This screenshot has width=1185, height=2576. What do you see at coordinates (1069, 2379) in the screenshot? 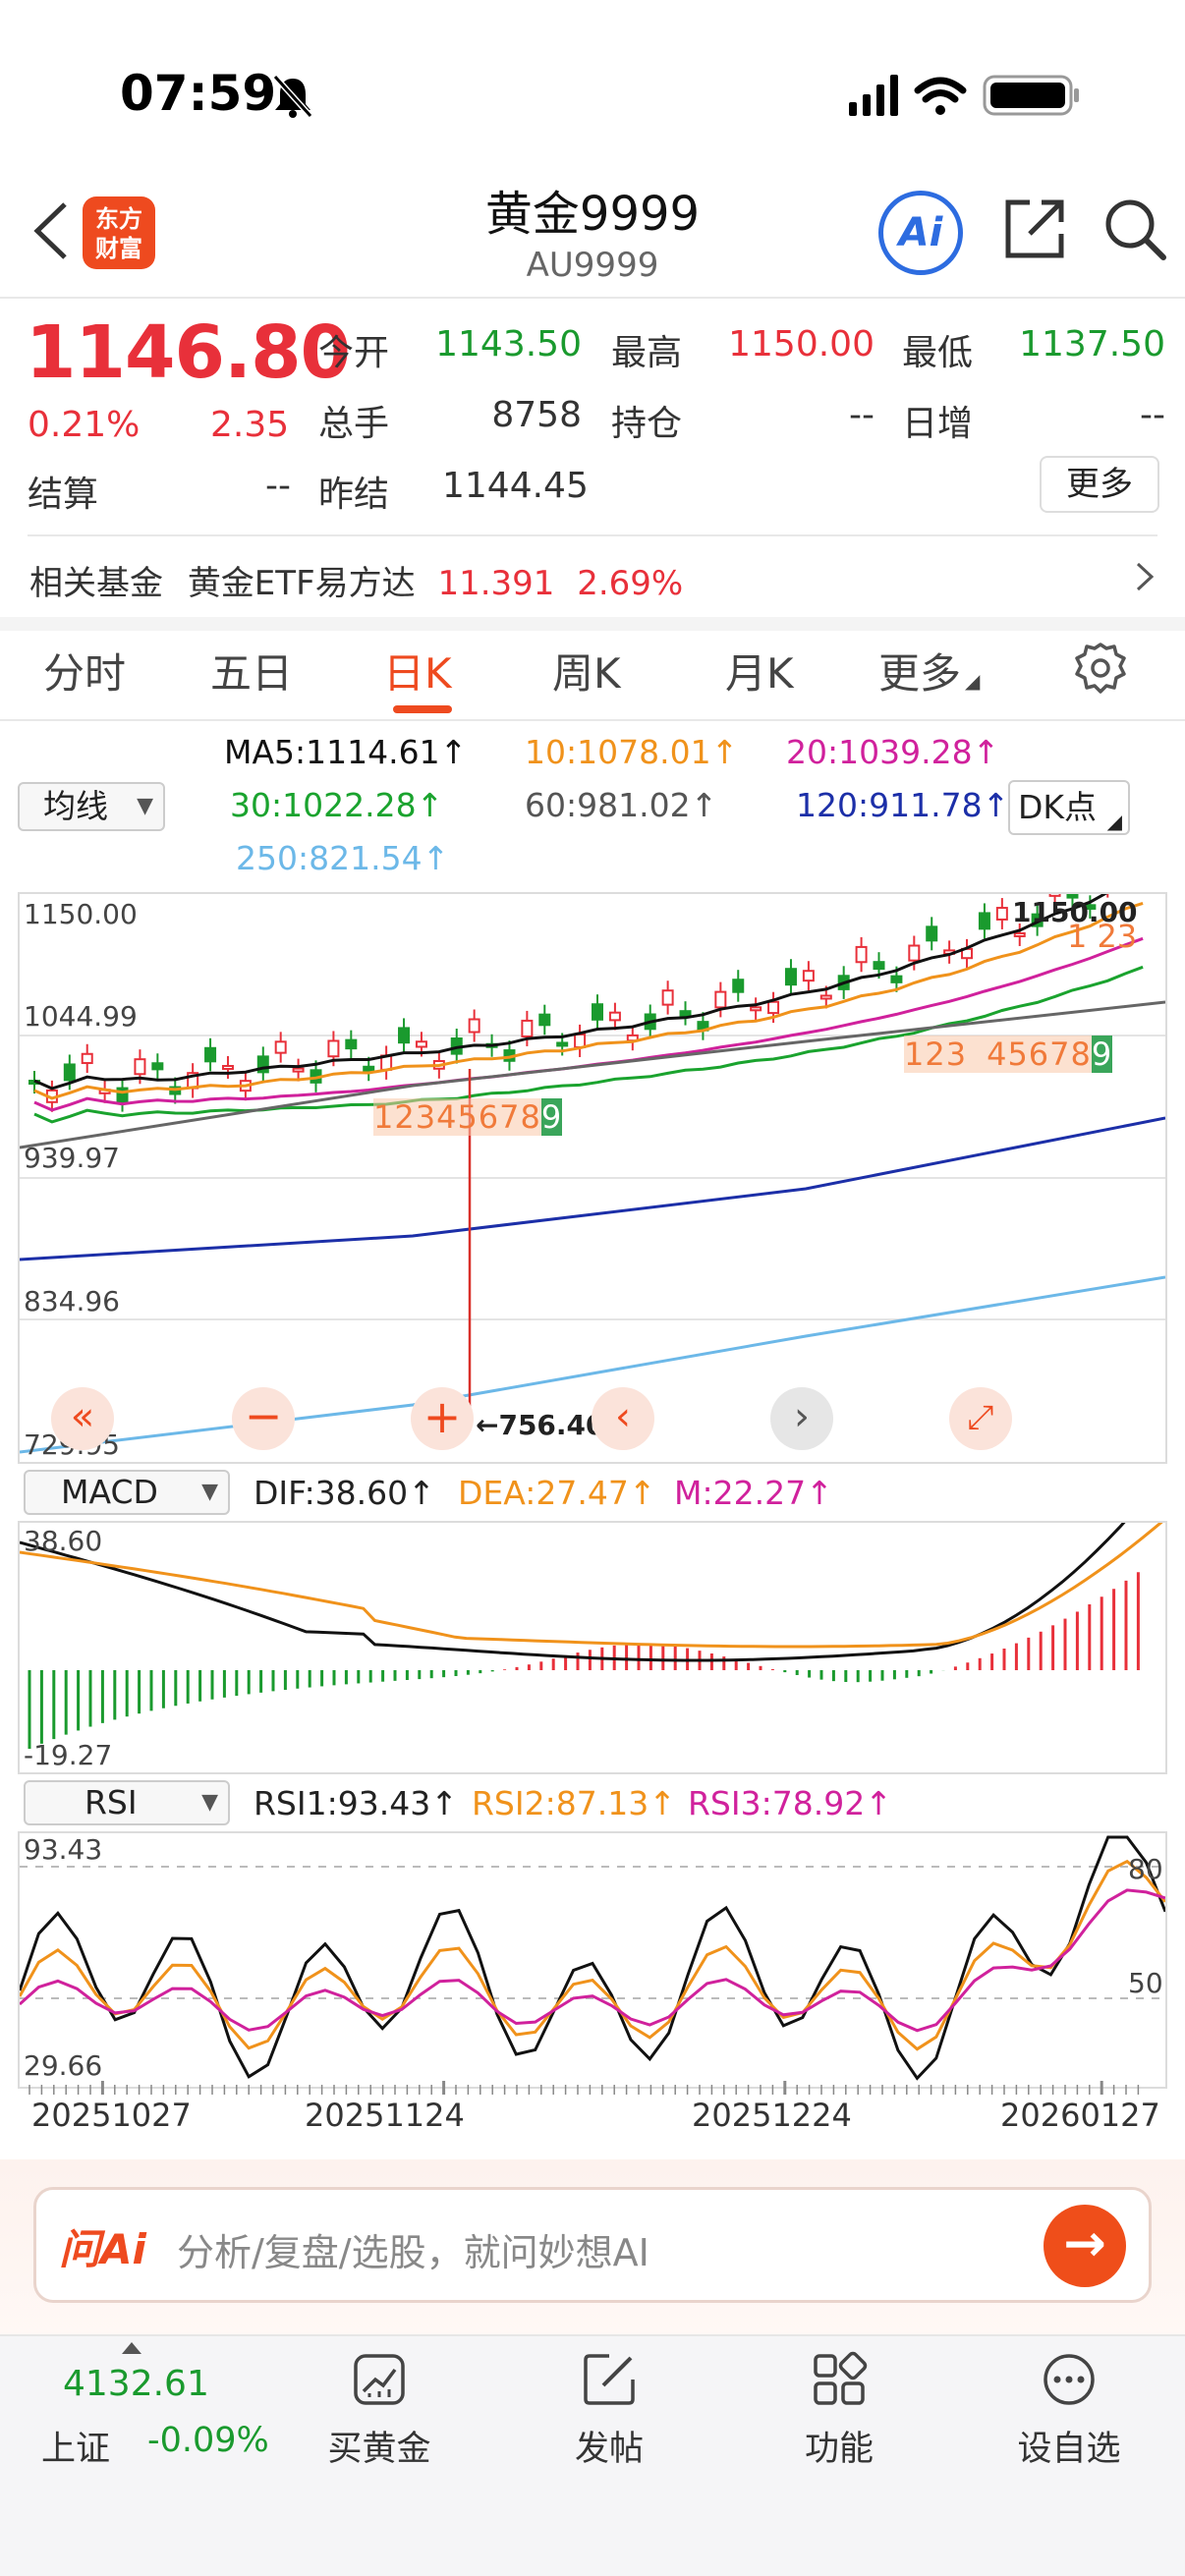
I see `watchlist-icon` at bounding box center [1069, 2379].